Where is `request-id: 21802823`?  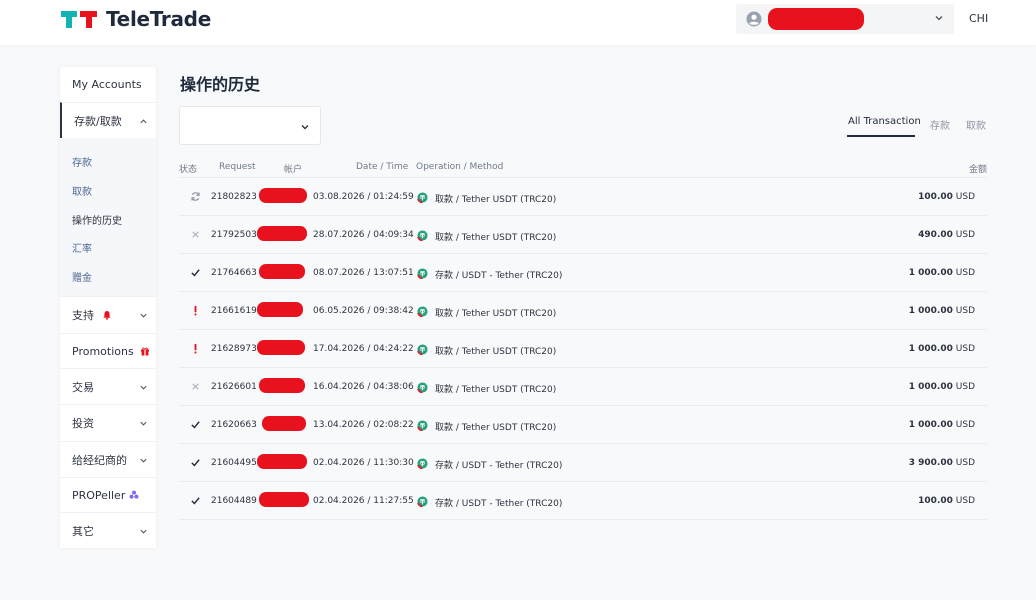 request-id: 21802823 is located at coordinates (234, 197).